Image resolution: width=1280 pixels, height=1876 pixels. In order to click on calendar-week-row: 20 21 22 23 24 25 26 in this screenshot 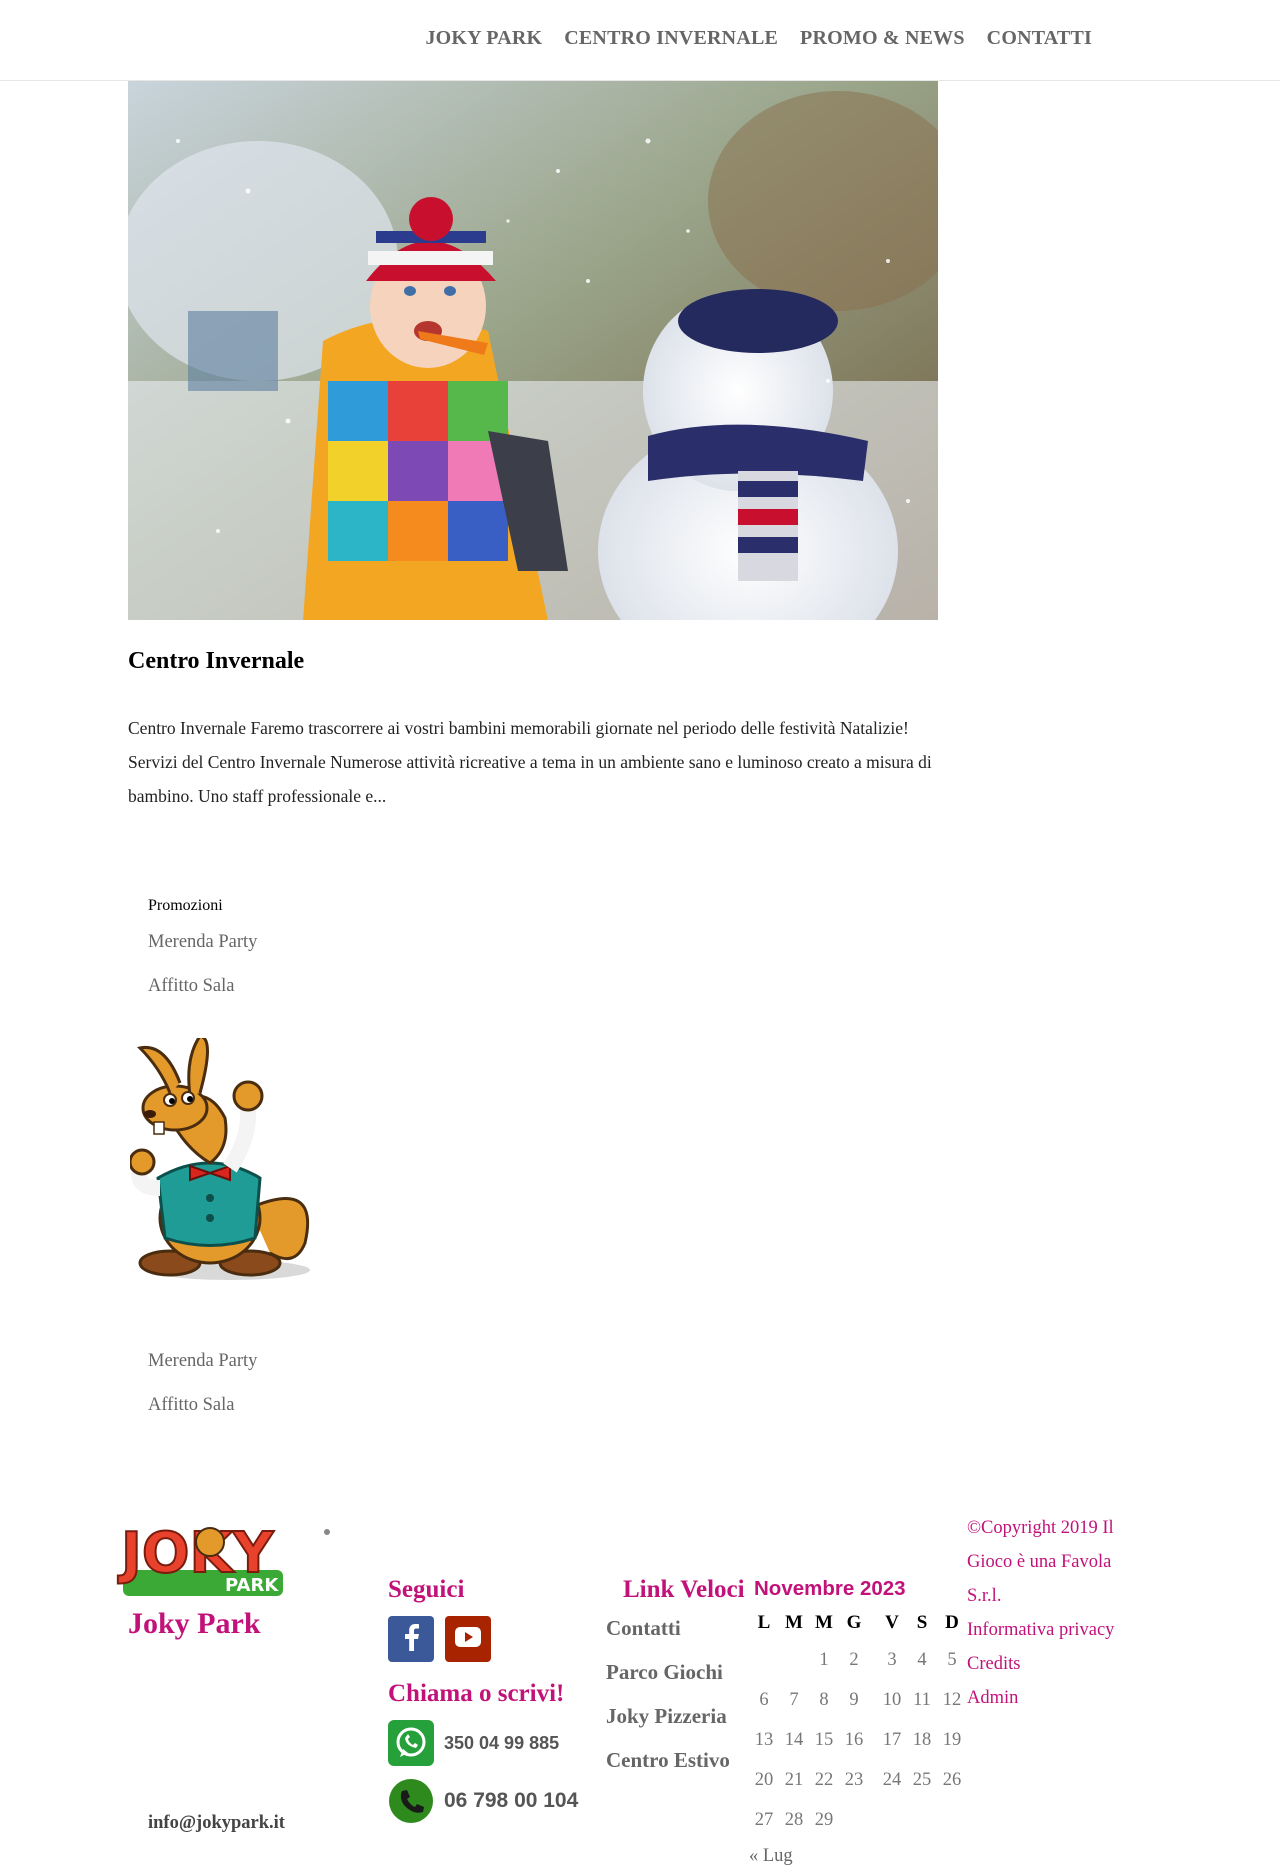, I will do `click(858, 1780)`.